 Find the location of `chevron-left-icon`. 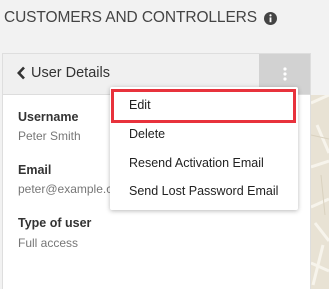

chevron-left-icon is located at coordinates (21, 73).